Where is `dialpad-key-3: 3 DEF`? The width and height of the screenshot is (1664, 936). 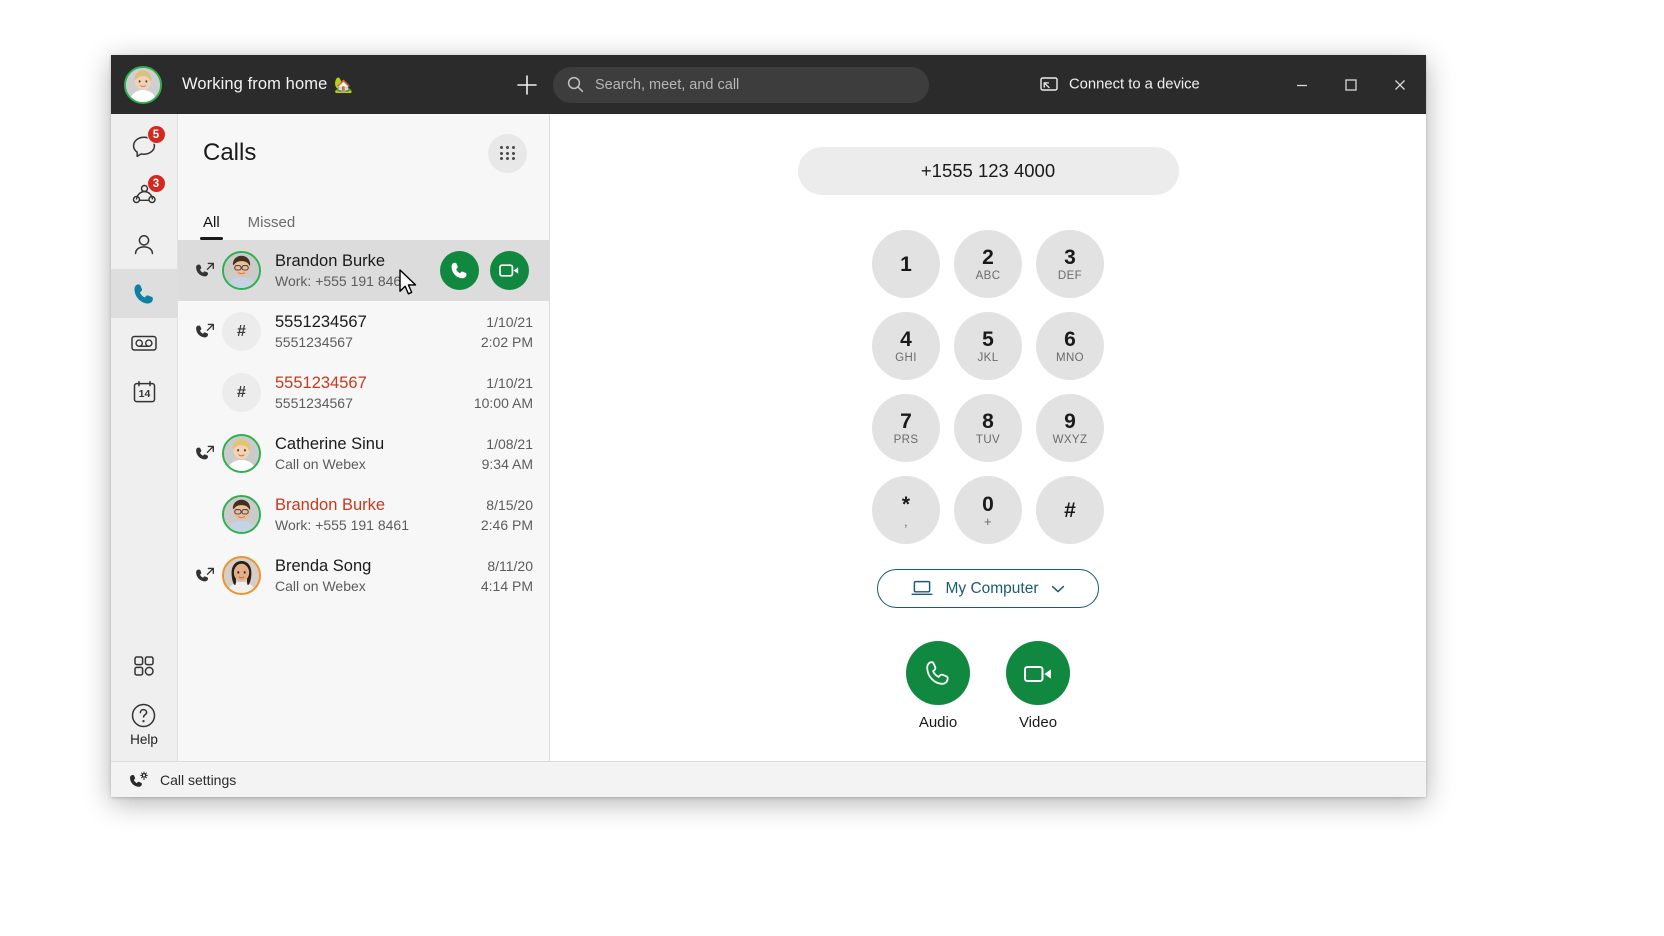 dialpad-key-3: 3 DEF is located at coordinates (1070, 264).